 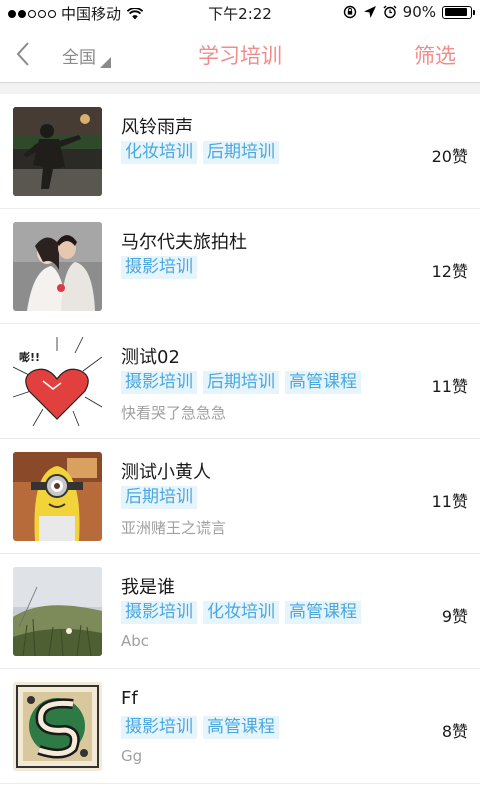 I want to click on item-title: 测试02, so click(x=150, y=357).